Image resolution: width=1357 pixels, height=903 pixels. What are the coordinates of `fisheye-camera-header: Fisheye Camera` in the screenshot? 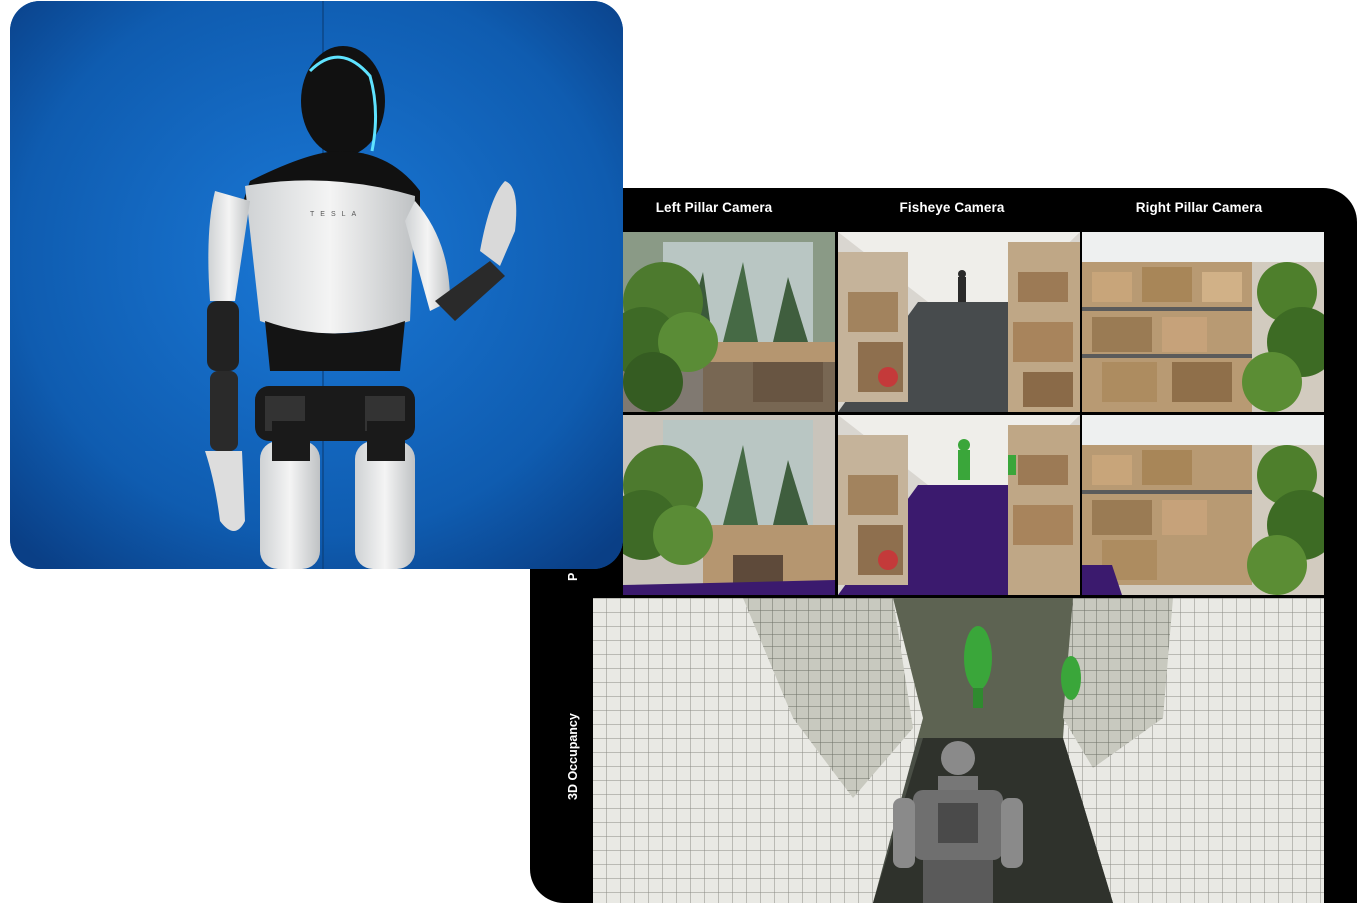 It's located at (952, 207).